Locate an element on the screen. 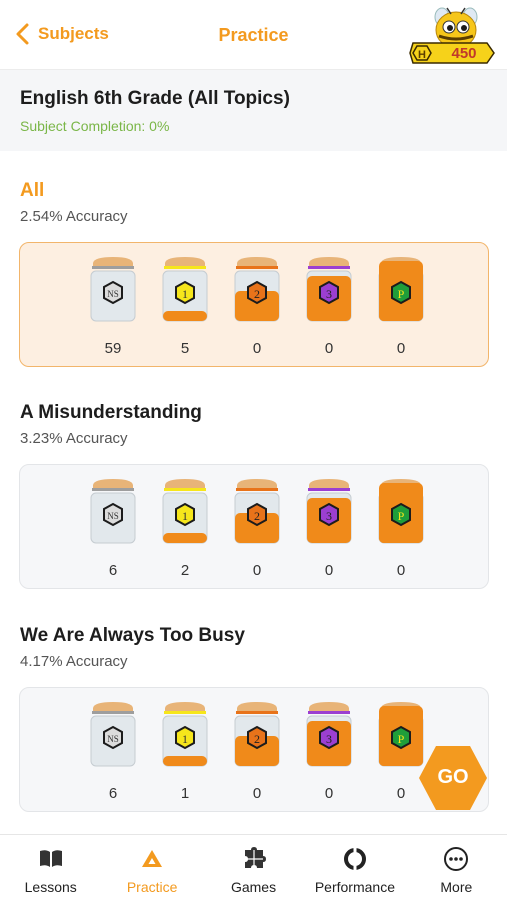 This screenshot has height=900, width=507. subject-completion: Subject Completion: 0% is located at coordinates (95, 126).